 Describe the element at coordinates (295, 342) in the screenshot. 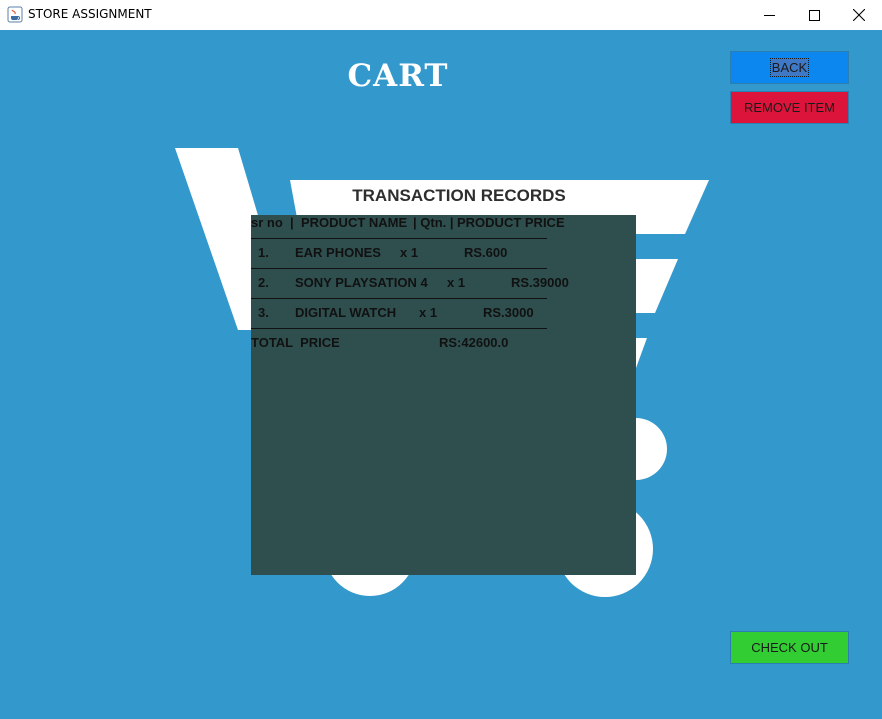

I see `total-label: TOTAL PRICE` at that location.